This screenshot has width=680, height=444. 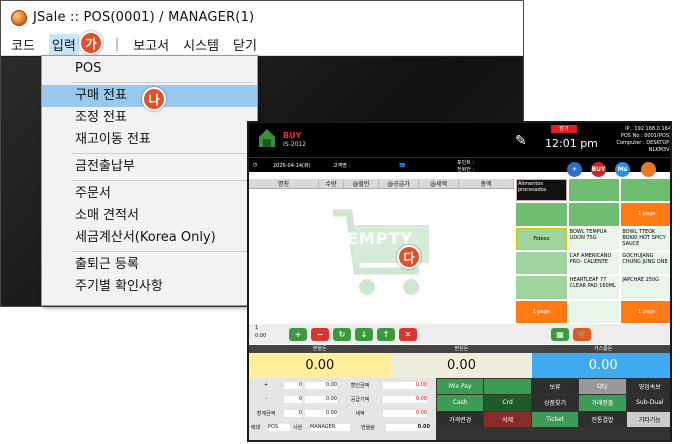 I want to click on product-bowl-tteokbokki: BOWL TTEOK BOKKI HOT SPICY SAUCE, so click(x=645, y=238).